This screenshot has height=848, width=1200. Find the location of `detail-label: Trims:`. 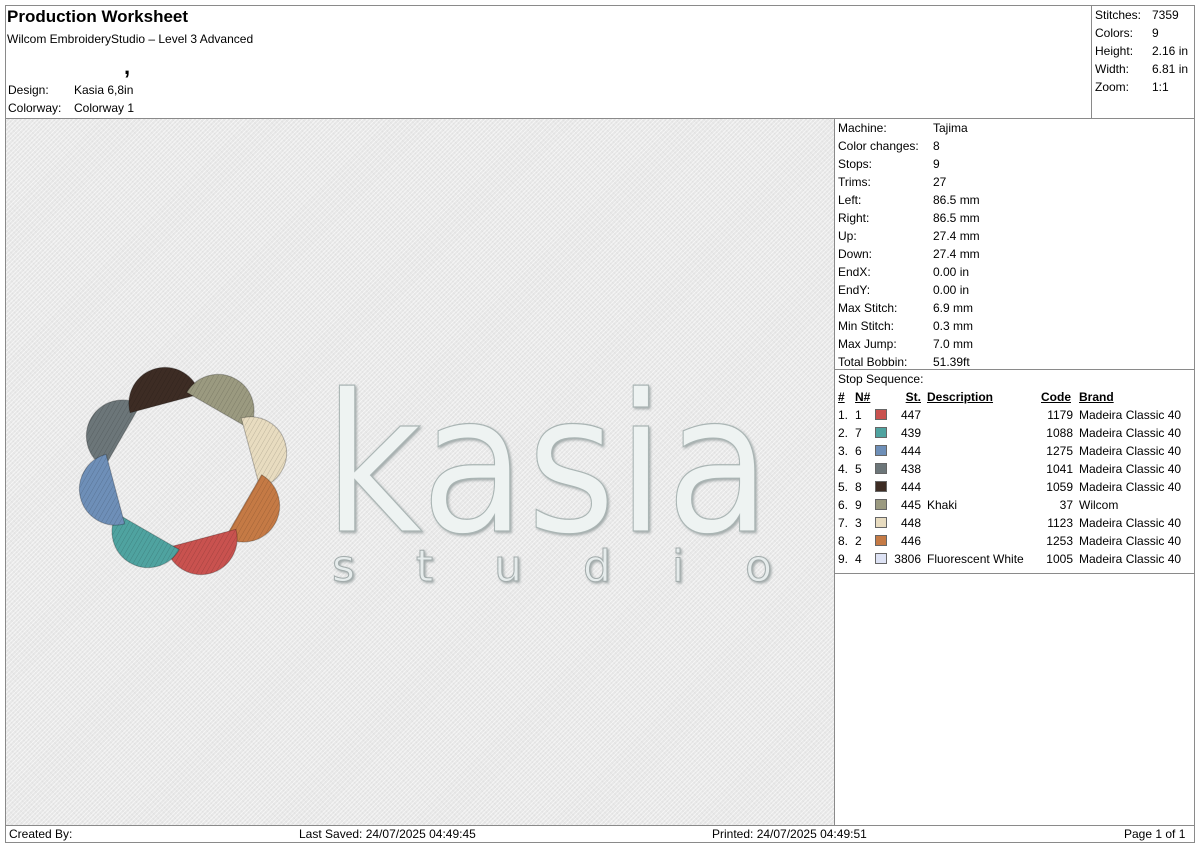

detail-label: Trims: is located at coordinates (854, 182).